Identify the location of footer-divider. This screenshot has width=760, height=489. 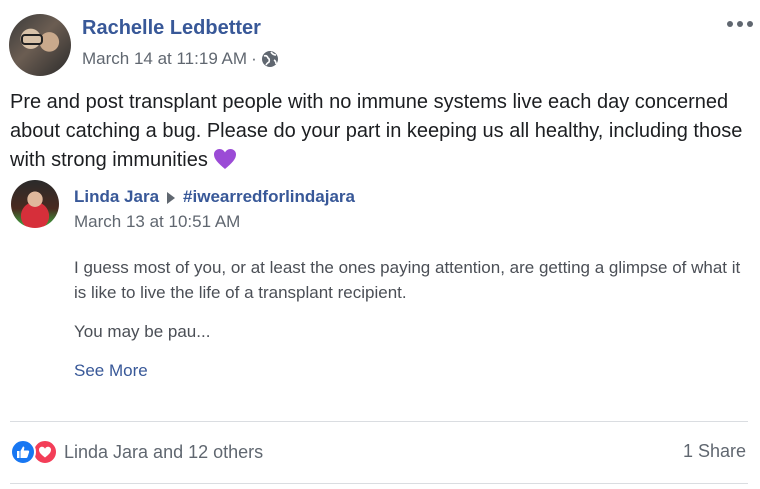
(379, 421).